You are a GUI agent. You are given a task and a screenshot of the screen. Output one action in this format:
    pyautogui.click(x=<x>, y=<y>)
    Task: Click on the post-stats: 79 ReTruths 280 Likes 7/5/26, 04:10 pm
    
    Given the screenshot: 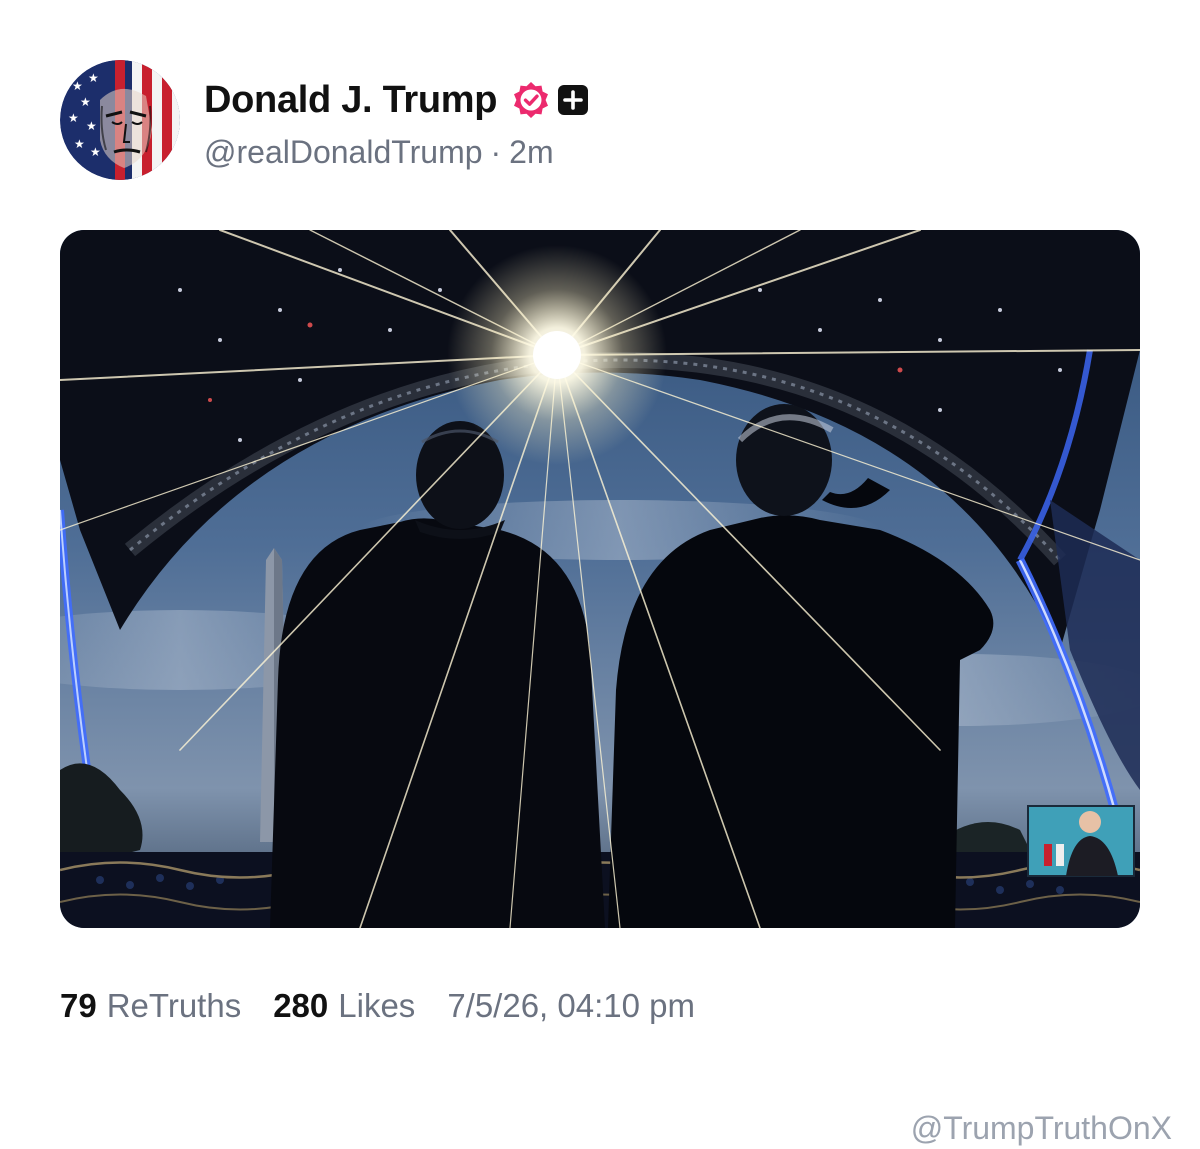 What is the action you would take?
    pyautogui.click(x=377, y=1006)
    